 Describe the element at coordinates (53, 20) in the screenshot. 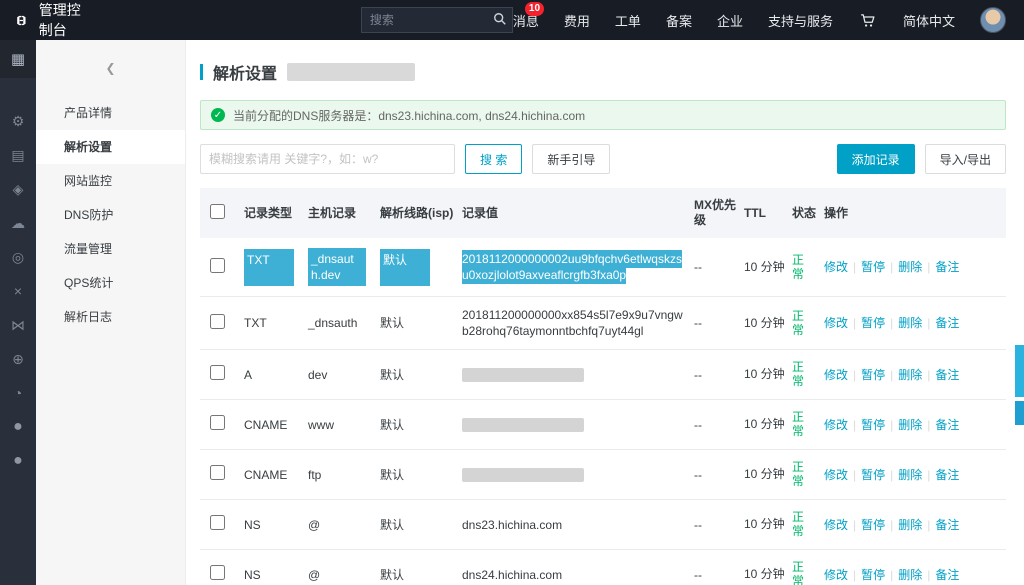

I see `brand: 管理控制台` at that location.